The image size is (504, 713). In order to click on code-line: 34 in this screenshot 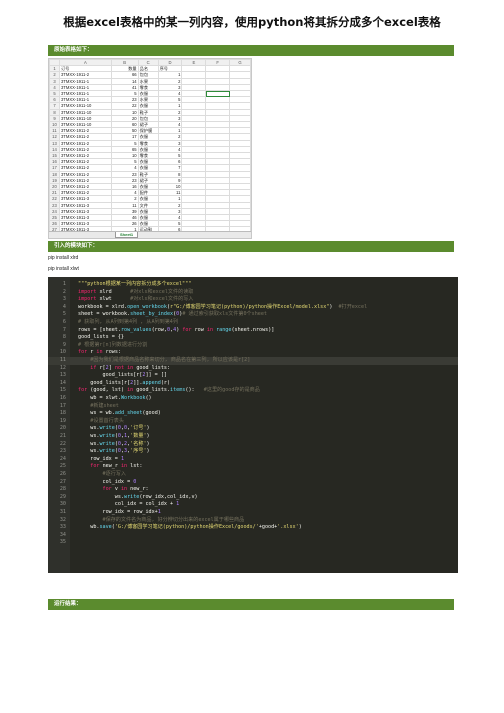, I will do `click(253, 536)`.